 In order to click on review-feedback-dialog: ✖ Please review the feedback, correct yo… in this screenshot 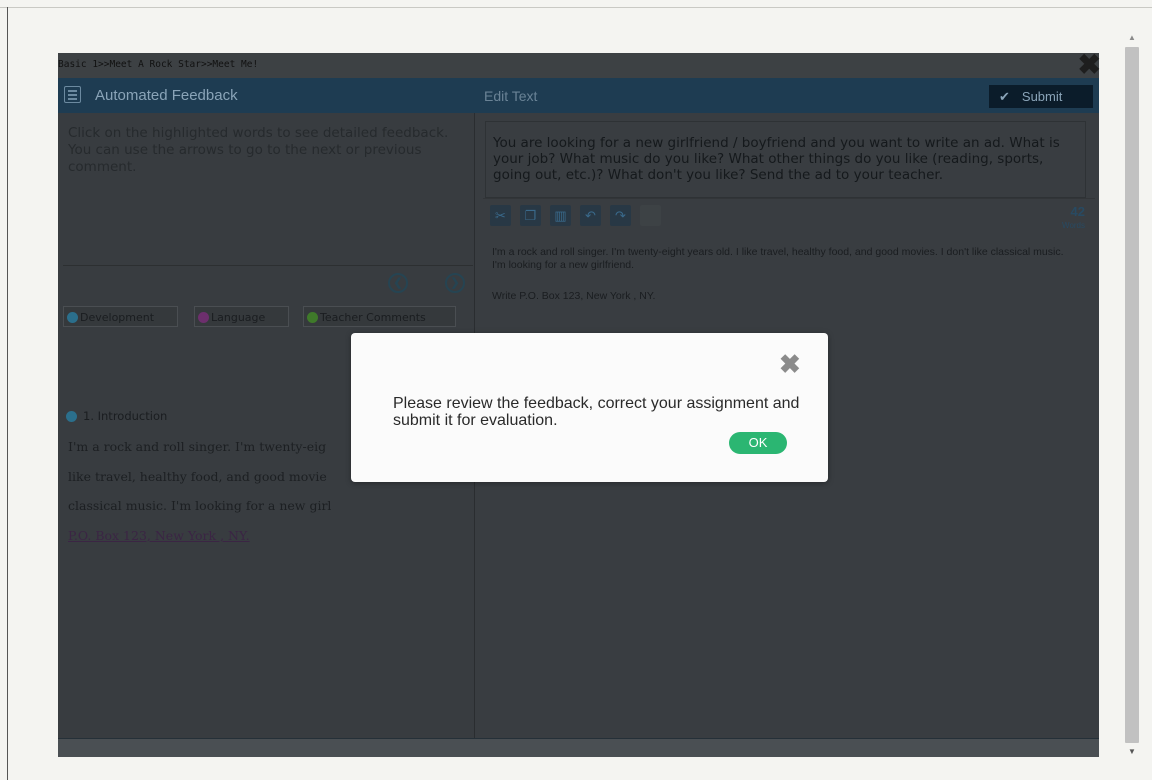, I will do `click(589, 407)`.